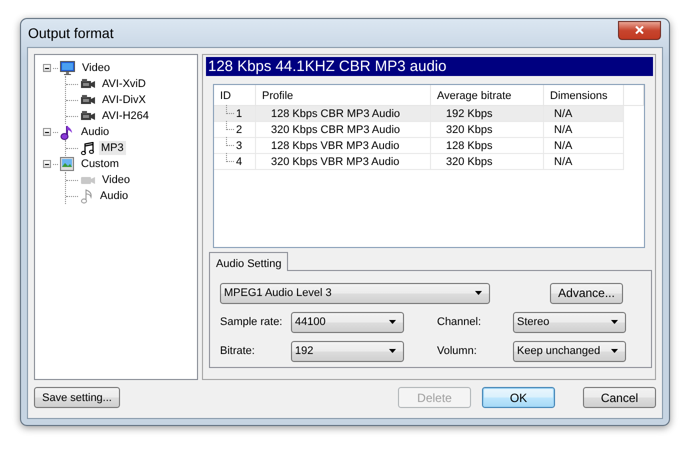  Describe the element at coordinates (457, 351) in the screenshot. I see `field-label: Volumn:` at that location.